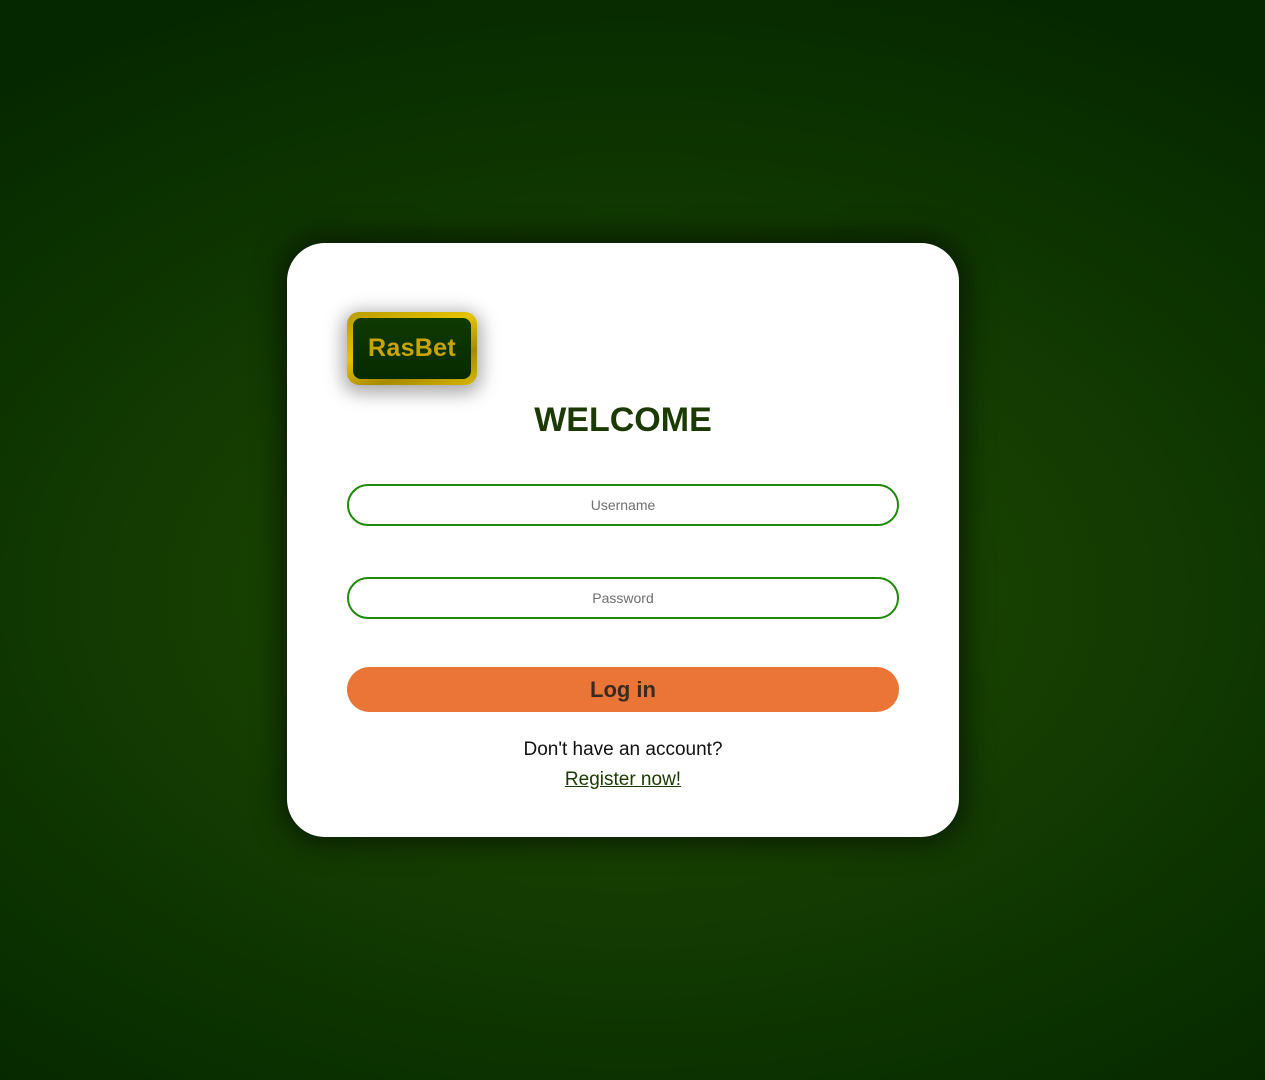  I want to click on logo-text: RasBet, so click(412, 348).